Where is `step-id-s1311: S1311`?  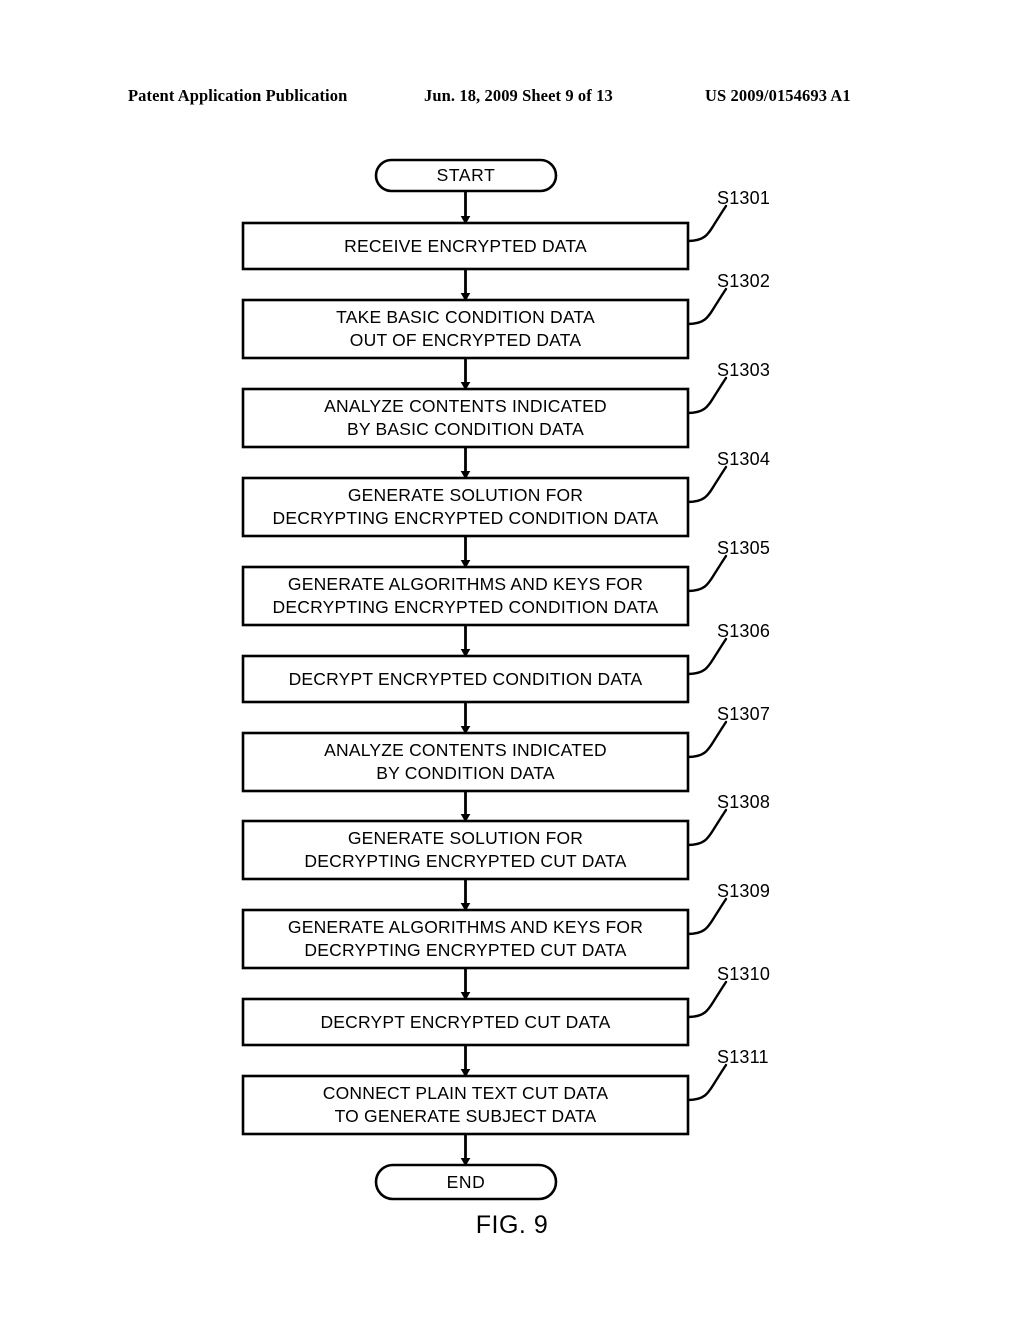
step-id-s1311: S1311 is located at coordinates (743, 1057).